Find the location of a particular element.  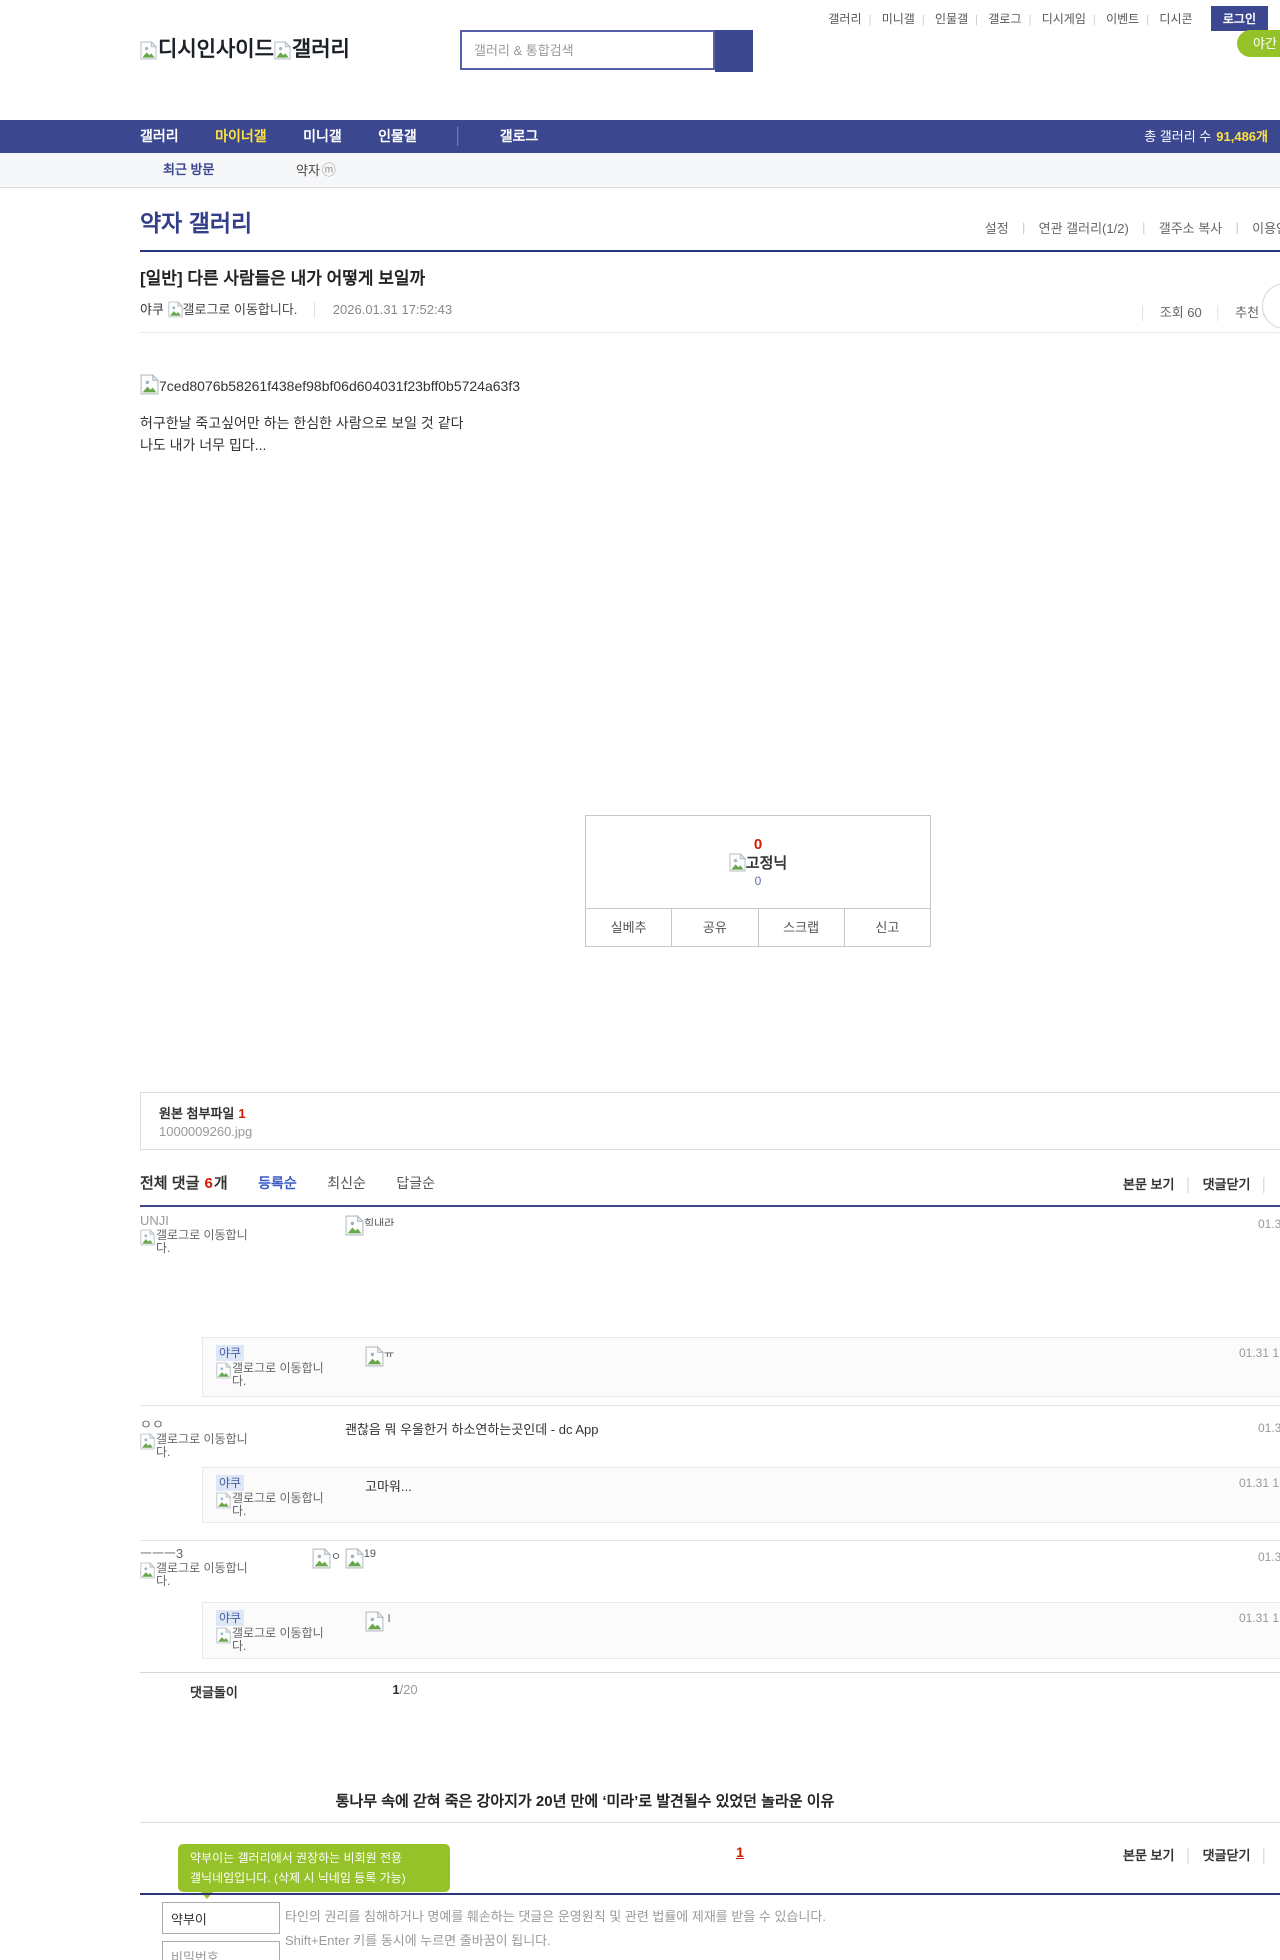

comment-pagination: 1/20 is located at coordinates (405, 1689).